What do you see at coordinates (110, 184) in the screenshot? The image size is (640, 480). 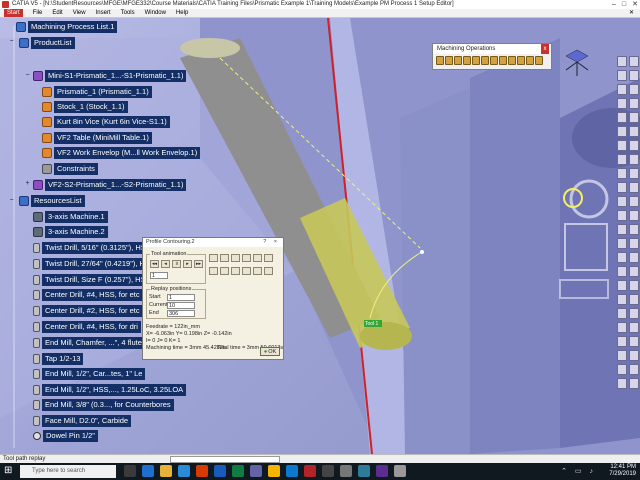 I see `tree-node: VF2-S2-Prismatic_1...-S2-Prismatic_1.1)` at bounding box center [110, 184].